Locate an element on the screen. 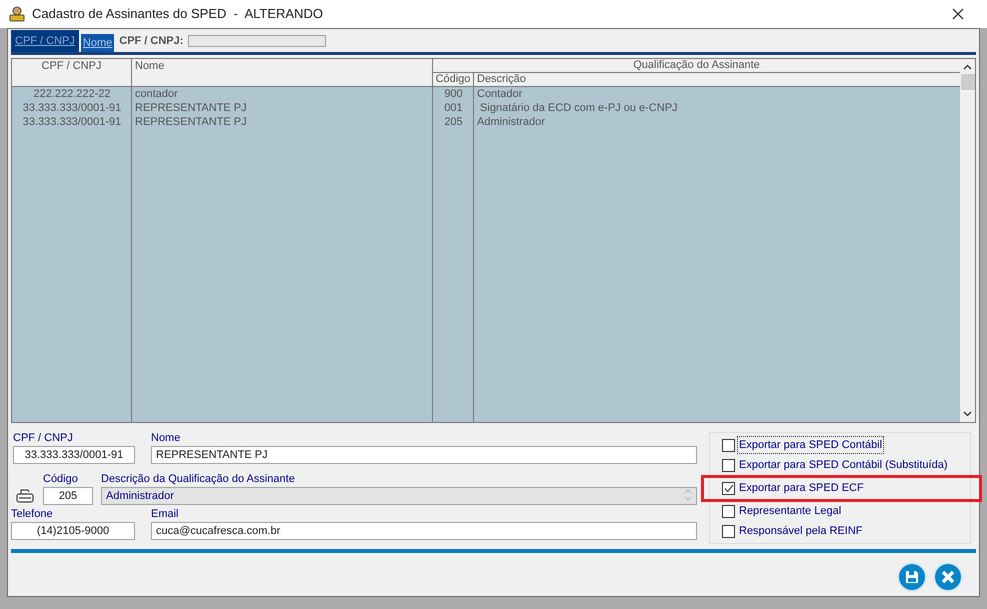  table-row: 33.333.333/0001-91 REPRESENTANTE PJ 205 Administrador is located at coordinates (486, 122).